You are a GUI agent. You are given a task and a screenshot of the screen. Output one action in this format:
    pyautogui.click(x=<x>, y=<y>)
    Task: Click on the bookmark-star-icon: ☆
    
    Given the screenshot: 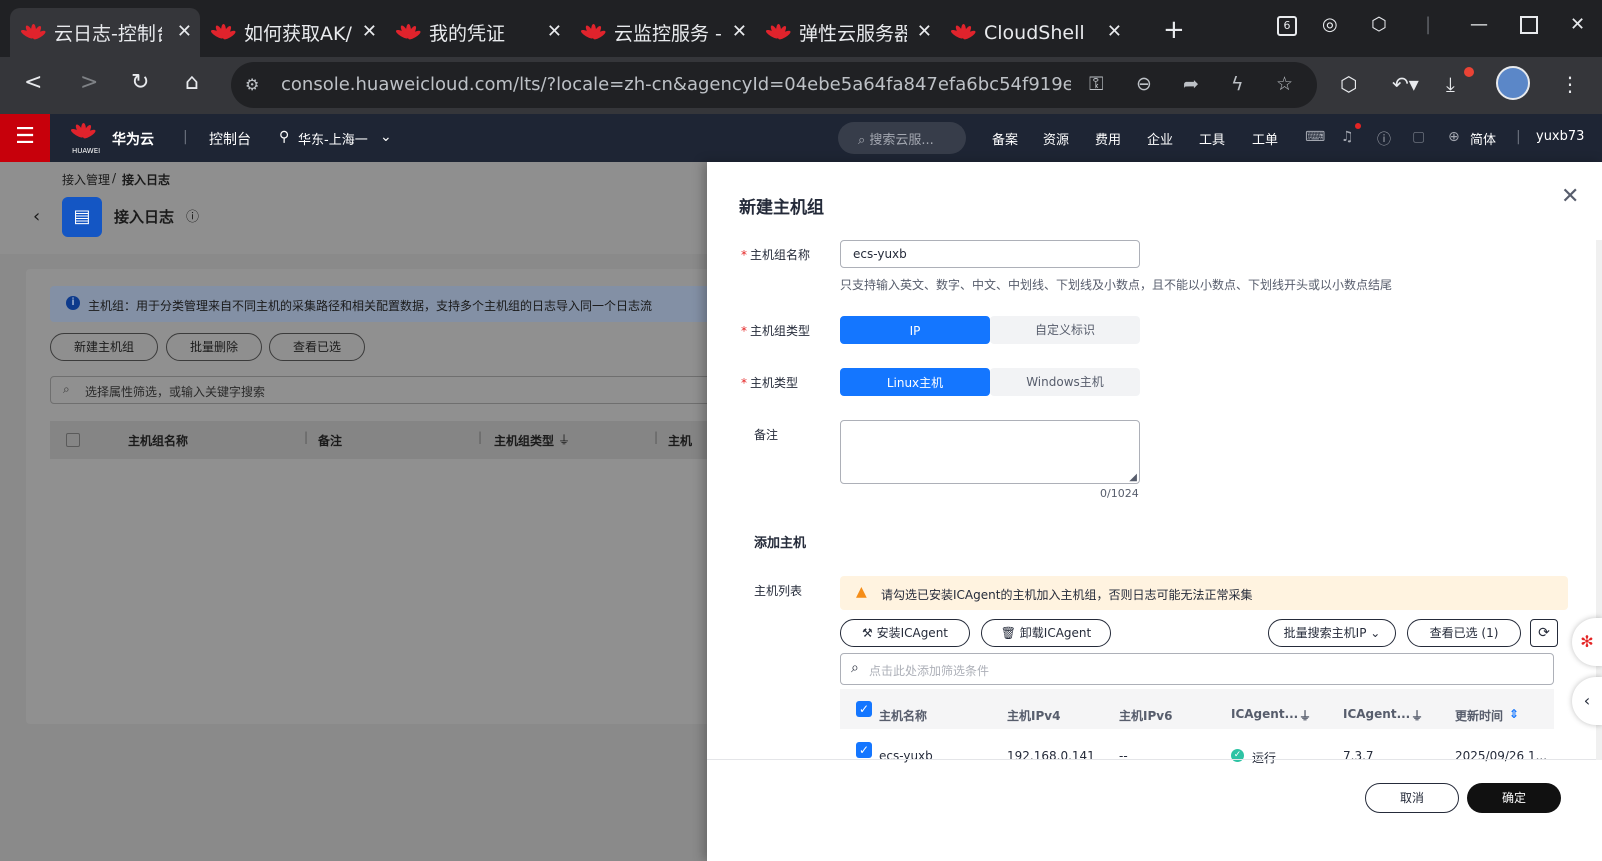 What is the action you would take?
    pyautogui.click(x=1284, y=84)
    